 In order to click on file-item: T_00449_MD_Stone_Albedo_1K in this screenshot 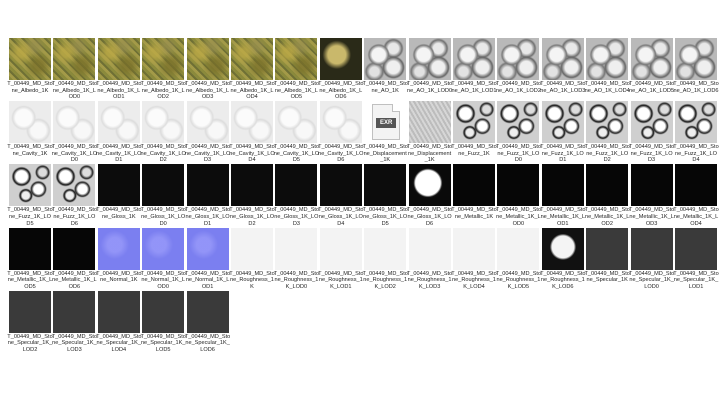, I will do `click(30, 70)`.